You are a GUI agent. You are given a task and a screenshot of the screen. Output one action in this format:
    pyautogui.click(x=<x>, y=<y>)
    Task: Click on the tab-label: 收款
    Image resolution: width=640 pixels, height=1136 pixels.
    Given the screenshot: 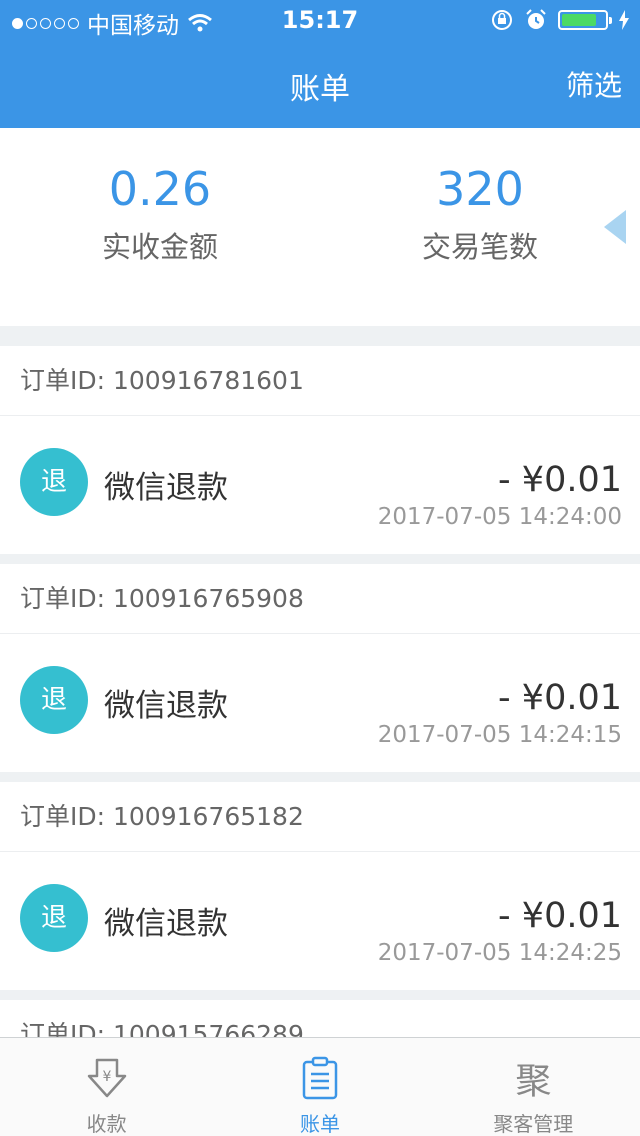 What is the action you would take?
    pyautogui.click(x=106, y=1124)
    